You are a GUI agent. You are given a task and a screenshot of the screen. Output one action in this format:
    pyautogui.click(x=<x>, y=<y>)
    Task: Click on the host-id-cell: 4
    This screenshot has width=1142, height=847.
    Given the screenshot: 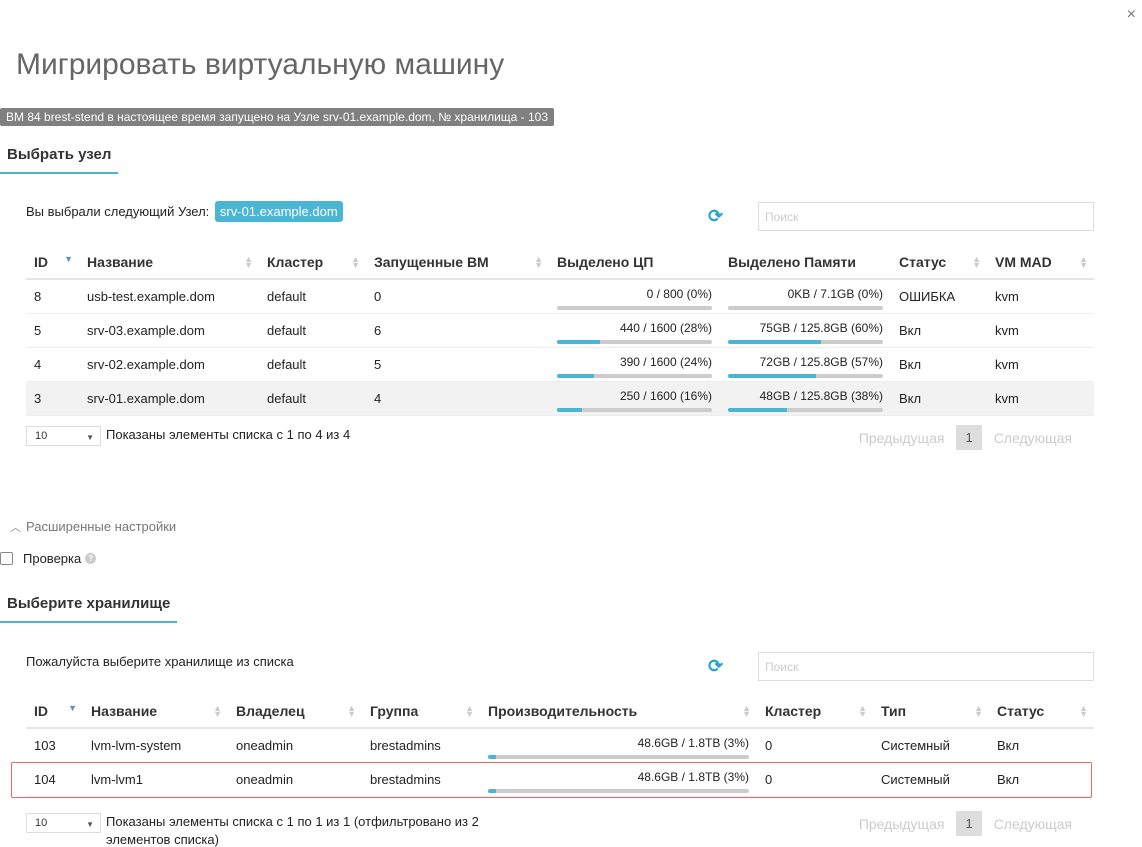 What is the action you would take?
    pyautogui.click(x=52, y=364)
    